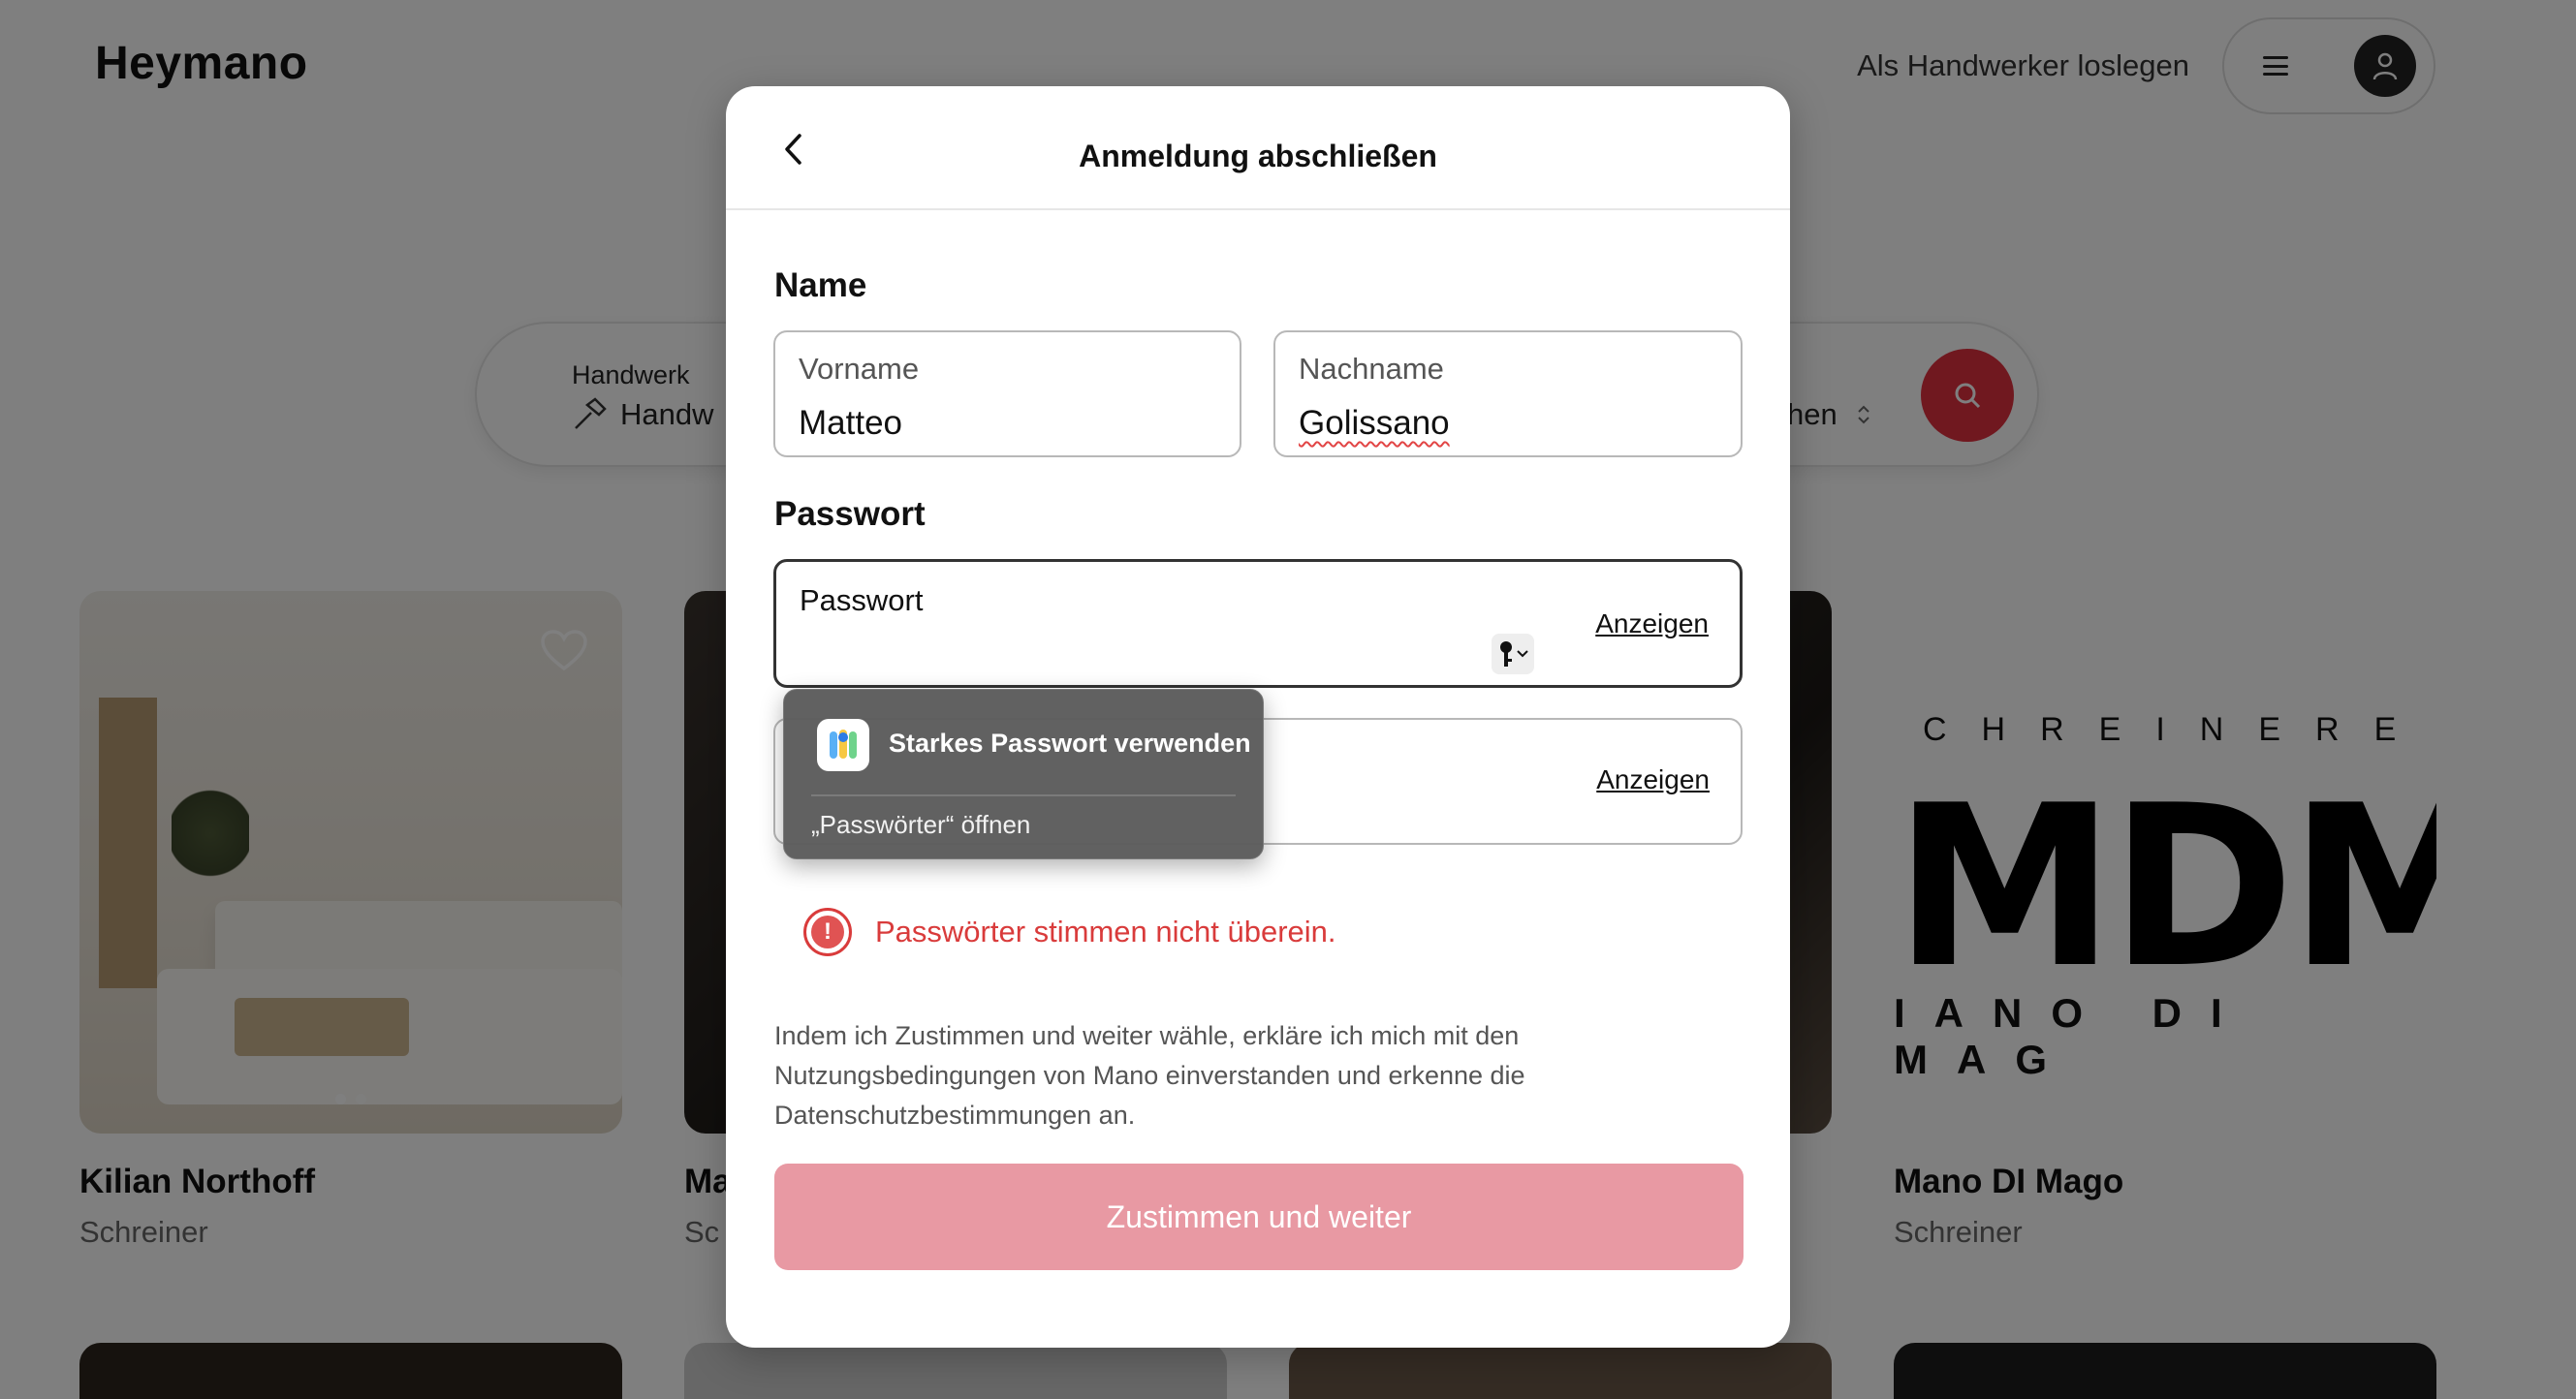 This screenshot has height=1399, width=2576. What do you see at coordinates (843, 745) in the screenshot?
I see `passwords-app-icon` at bounding box center [843, 745].